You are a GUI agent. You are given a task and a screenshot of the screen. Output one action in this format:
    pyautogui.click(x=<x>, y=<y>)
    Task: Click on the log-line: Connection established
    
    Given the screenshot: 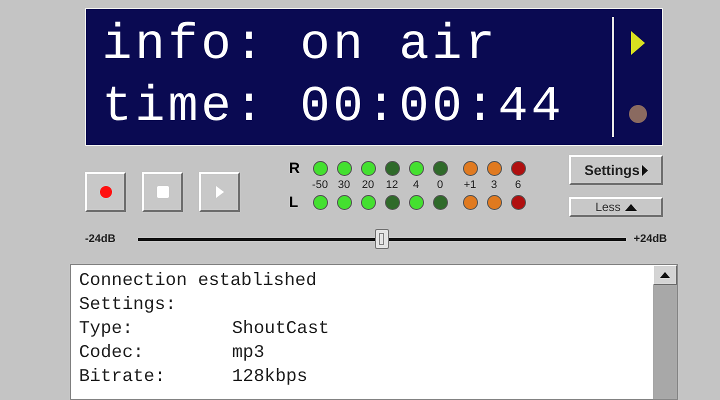 What is the action you would take?
    pyautogui.click(x=198, y=281)
    